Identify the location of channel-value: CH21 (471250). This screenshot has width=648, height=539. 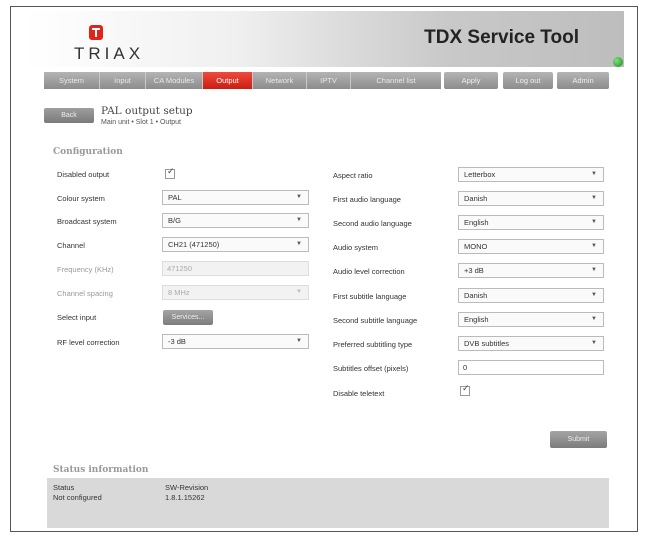
(194, 244).